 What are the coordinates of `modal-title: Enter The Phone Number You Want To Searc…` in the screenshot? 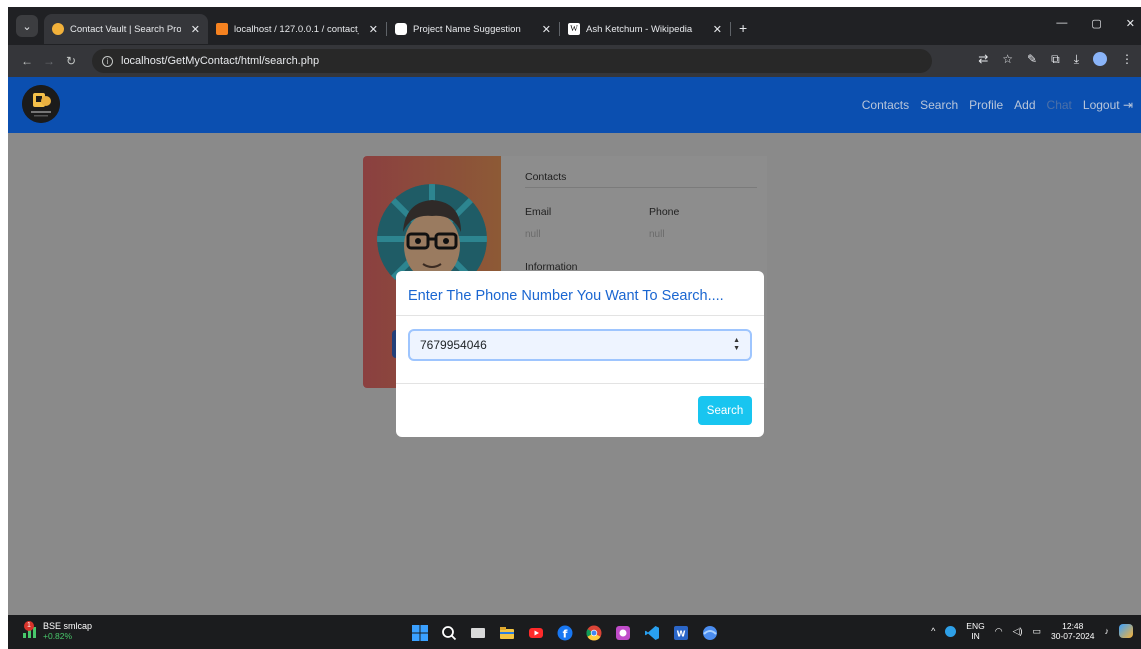 It's located at (566, 296).